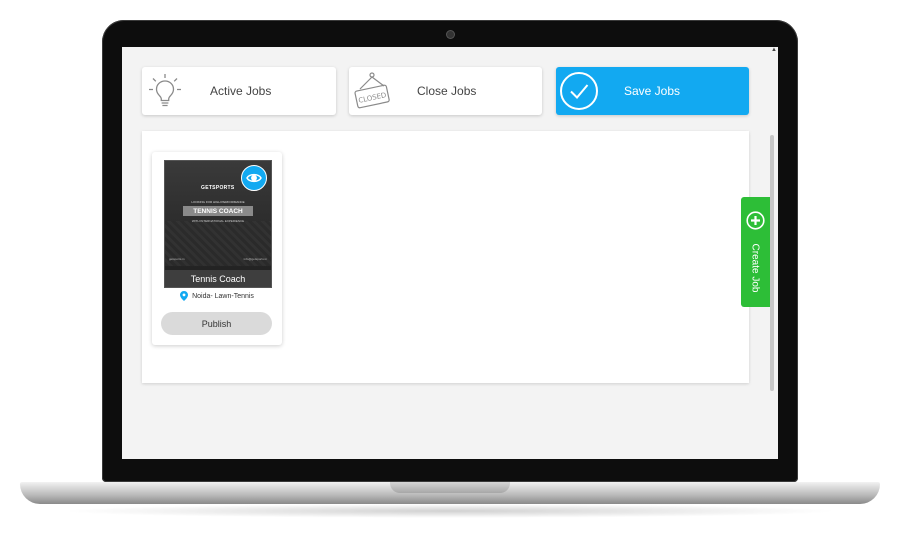 Image resolution: width=900 pixels, height=540 pixels. I want to click on poster-footer-right: info@getsports.in, so click(255, 259).